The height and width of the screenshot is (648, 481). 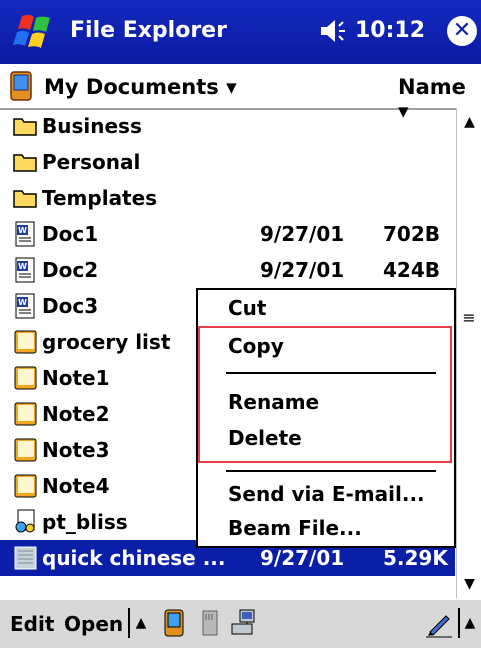 What do you see at coordinates (240, 93) in the screenshot?
I see `folder-bar: My Documents ▾ Name ▾` at bounding box center [240, 93].